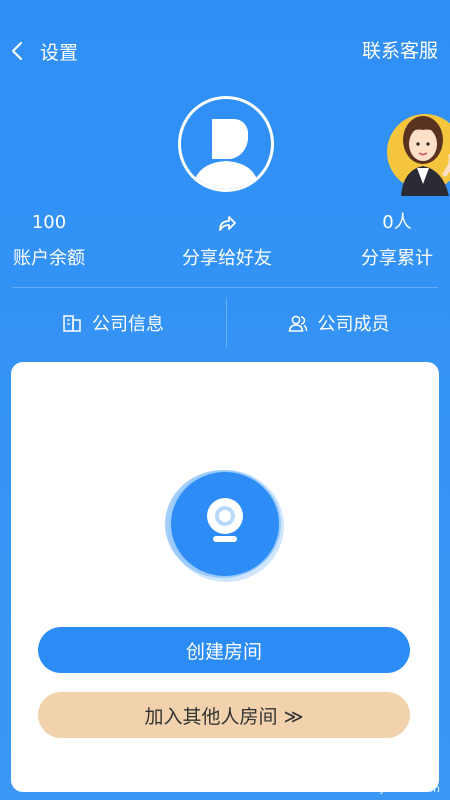 The image size is (450, 800). Describe the element at coordinates (226, 154) in the screenshot. I see `default-avatar-icon` at that location.